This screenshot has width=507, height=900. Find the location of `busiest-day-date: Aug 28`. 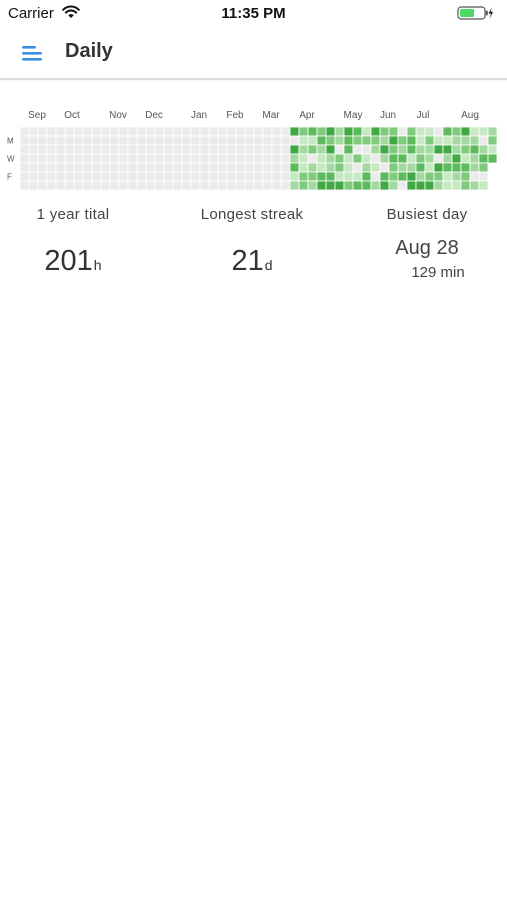

busiest-day-date: Aug 28 is located at coordinates (427, 248).